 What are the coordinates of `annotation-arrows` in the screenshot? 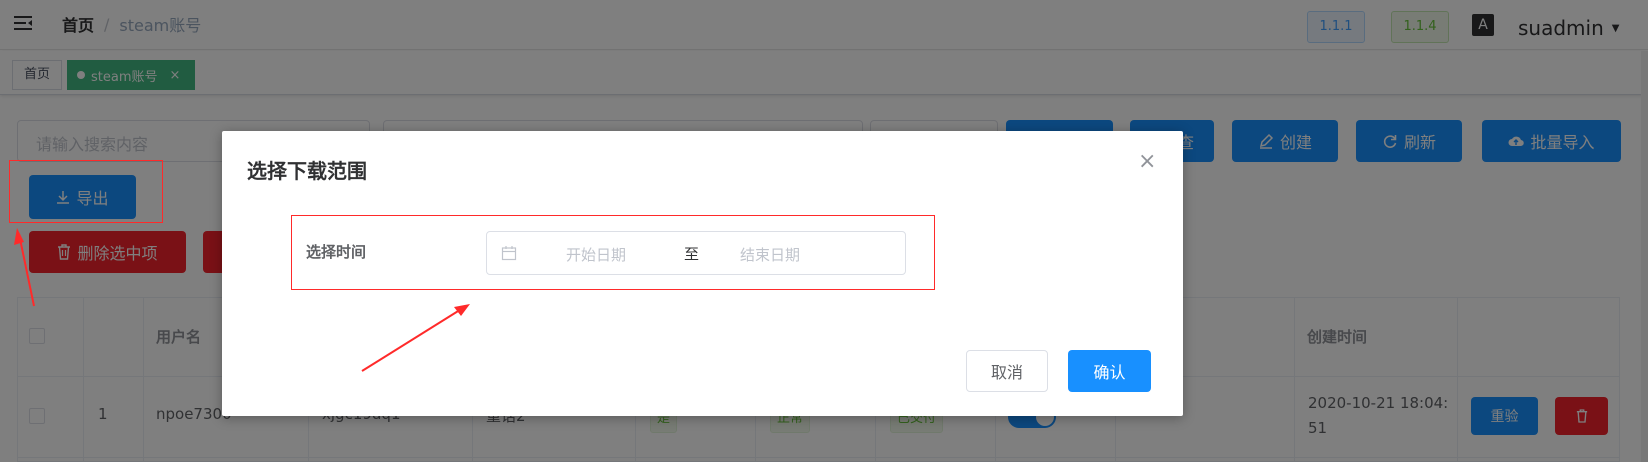 It's located at (242, 300).